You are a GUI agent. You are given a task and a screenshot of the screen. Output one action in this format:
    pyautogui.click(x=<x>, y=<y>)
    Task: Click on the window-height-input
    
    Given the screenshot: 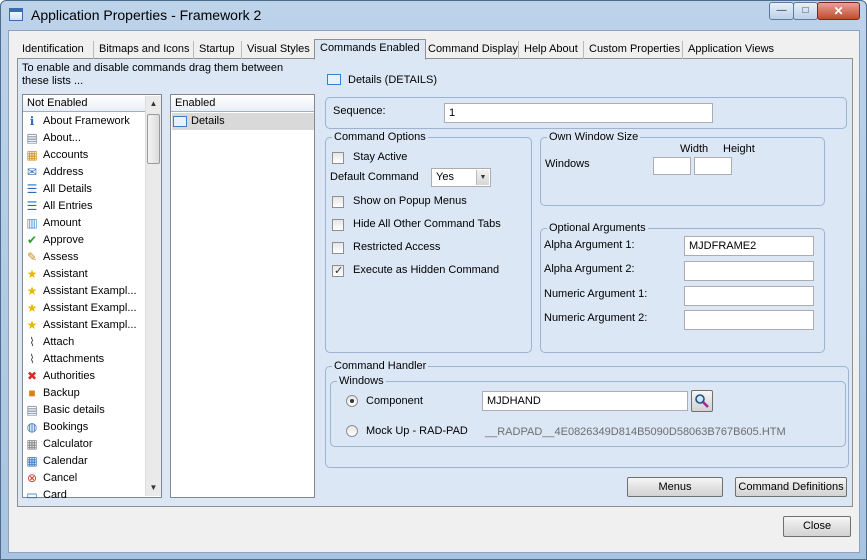 What is the action you would take?
    pyautogui.click(x=713, y=166)
    